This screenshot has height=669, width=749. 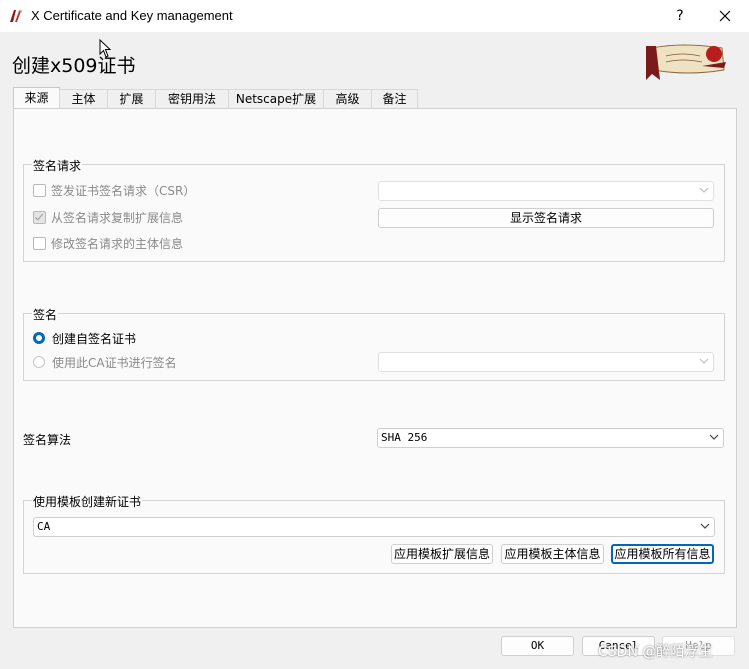 What do you see at coordinates (374, 527) in the screenshot?
I see `template-select: CA` at bounding box center [374, 527].